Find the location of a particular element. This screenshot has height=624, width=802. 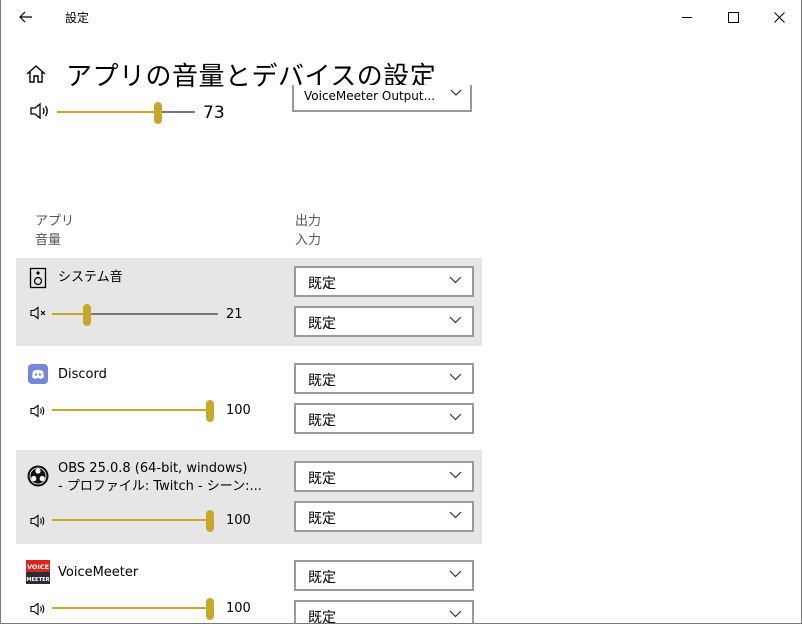

title-bar: 設定 is located at coordinates (401, 17).